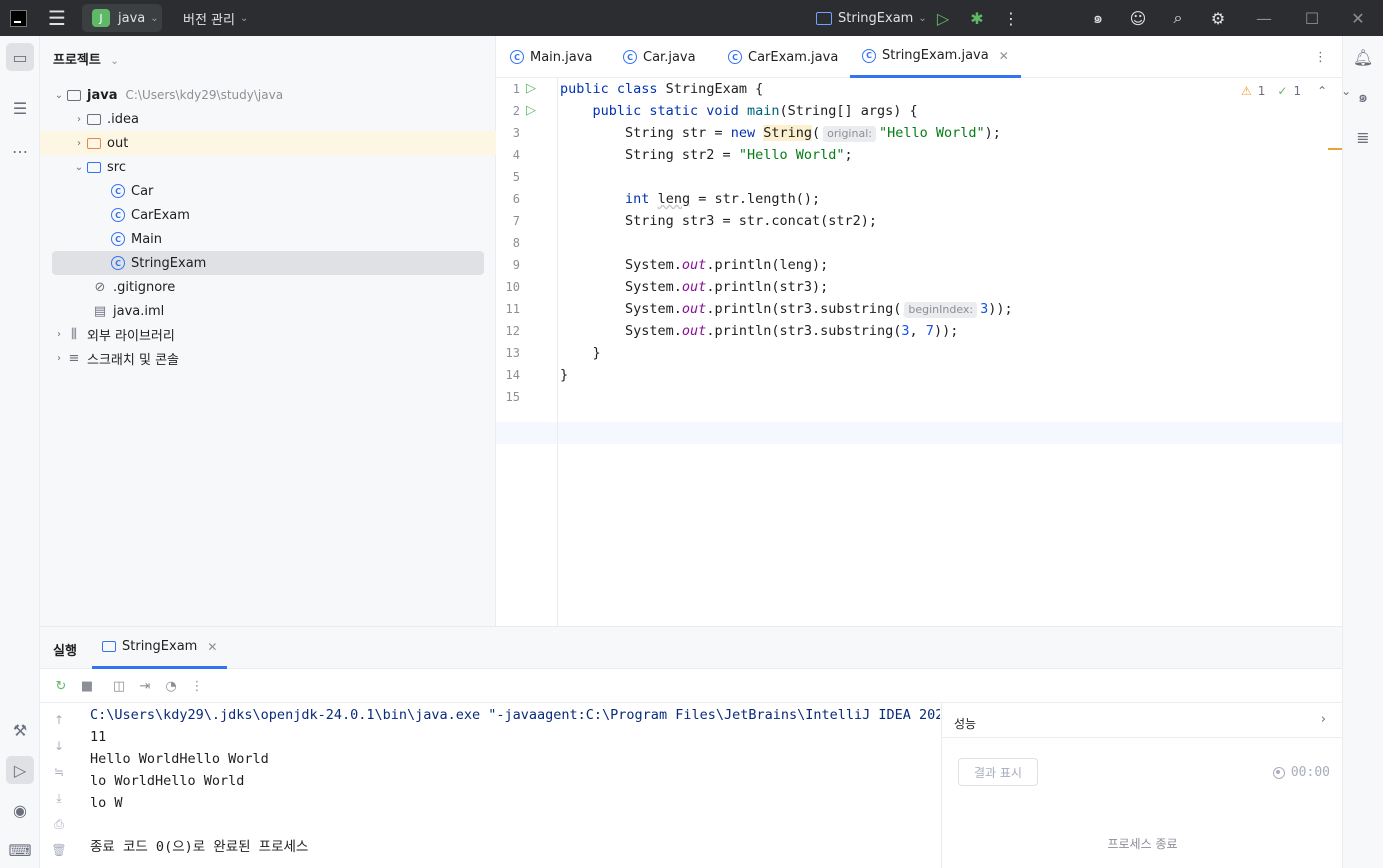 The height and width of the screenshot is (868, 1383). What do you see at coordinates (1320, 57) in the screenshot?
I see `tabs-more-icon: ⋮` at bounding box center [1320, 57].